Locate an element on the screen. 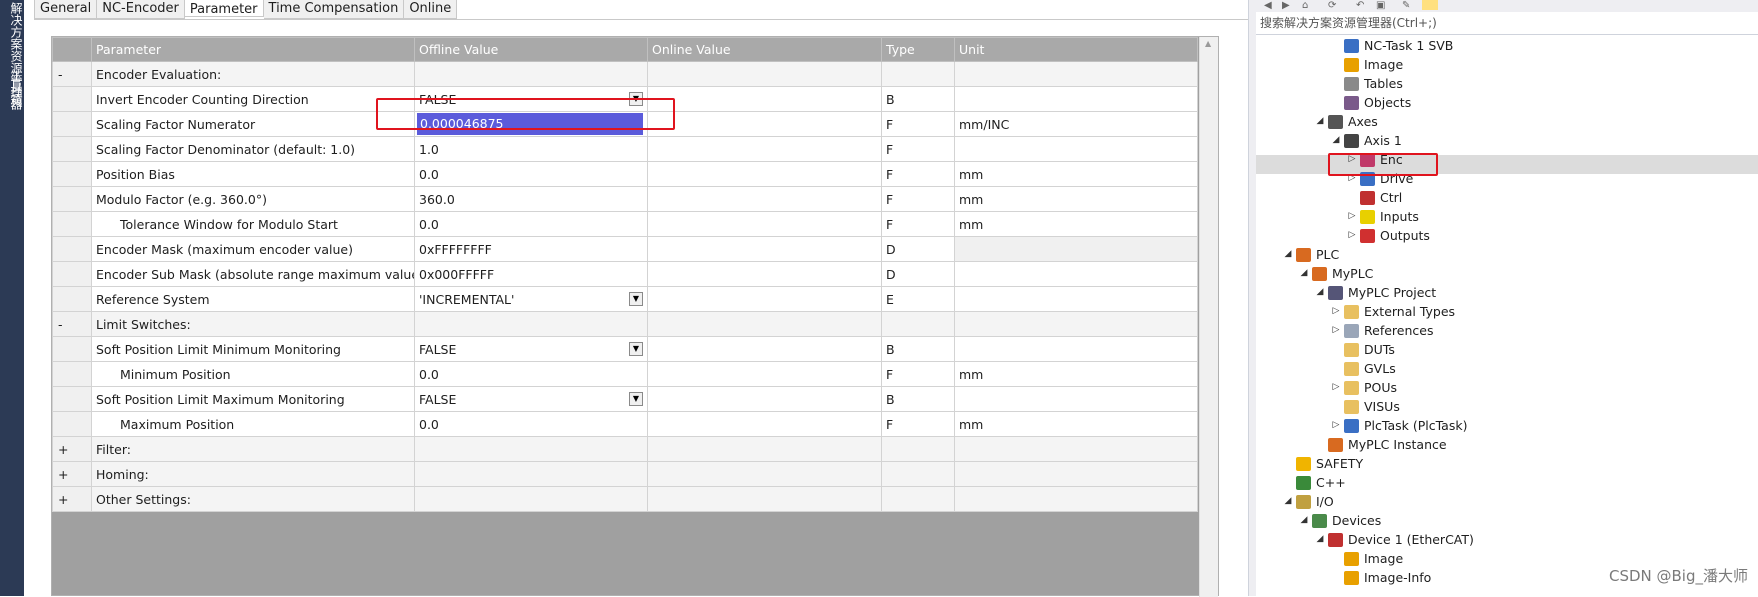 The height and width of the screenshot is (597, 1758). tree-item: ▷ Inputs is located at coordinates (1381, 216).